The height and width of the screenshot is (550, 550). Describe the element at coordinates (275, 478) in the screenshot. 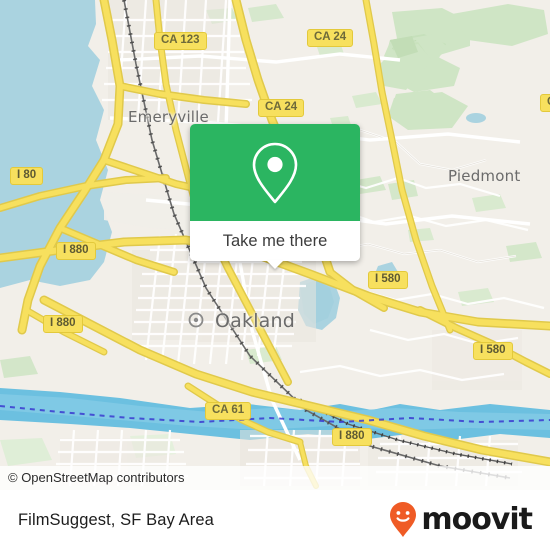

I see `osm-attribution: © OpenStreetMap contributors` at that location.